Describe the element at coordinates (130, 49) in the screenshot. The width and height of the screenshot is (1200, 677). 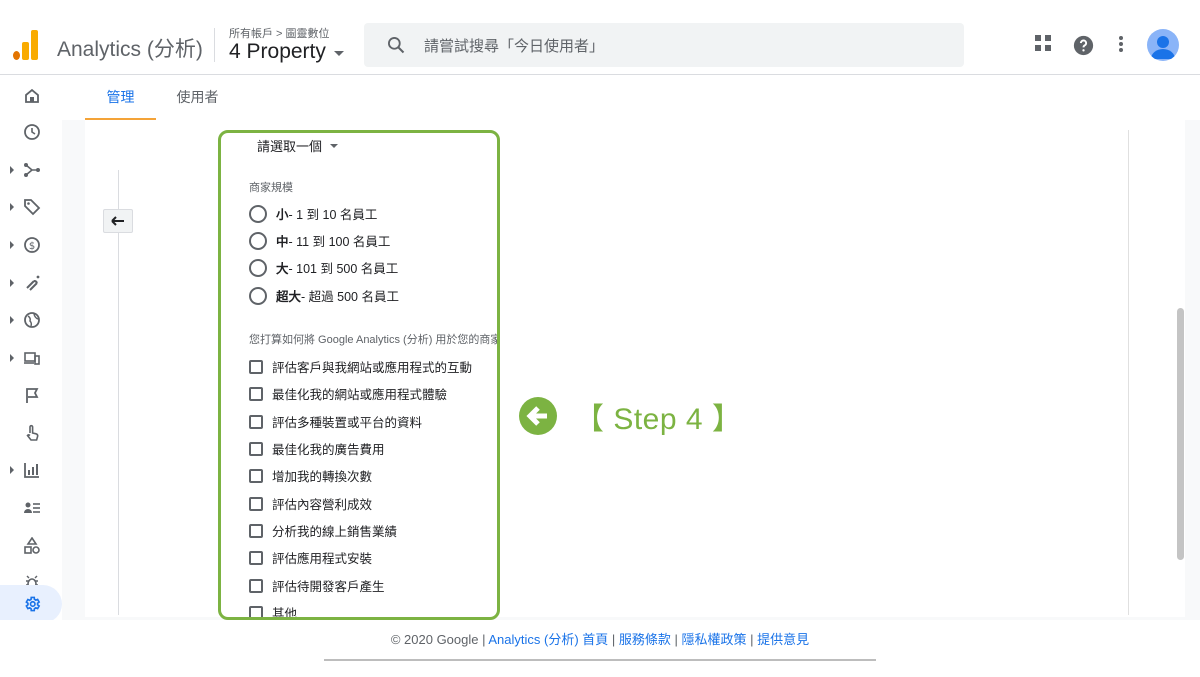
I see `app-title: Analytics (分析)` at that location.